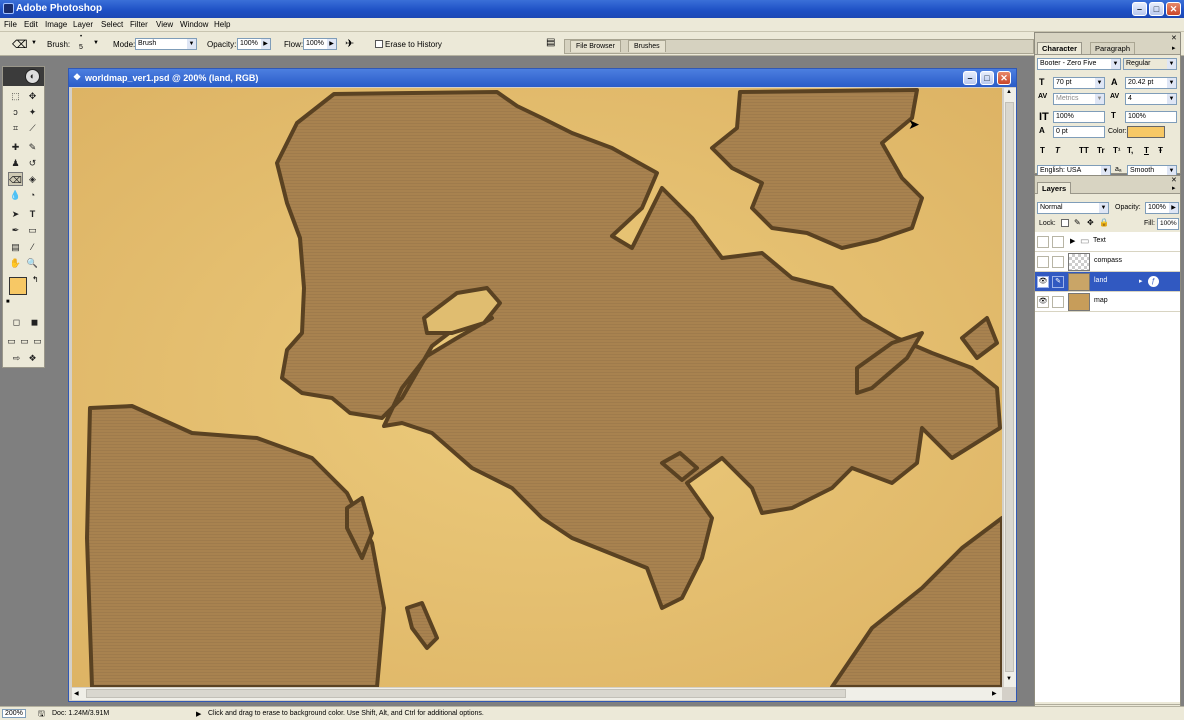 The width and height of the screenshot is (1184, 720). I want to click on effects-arrow-icon: ▸, so click(1141, 281).